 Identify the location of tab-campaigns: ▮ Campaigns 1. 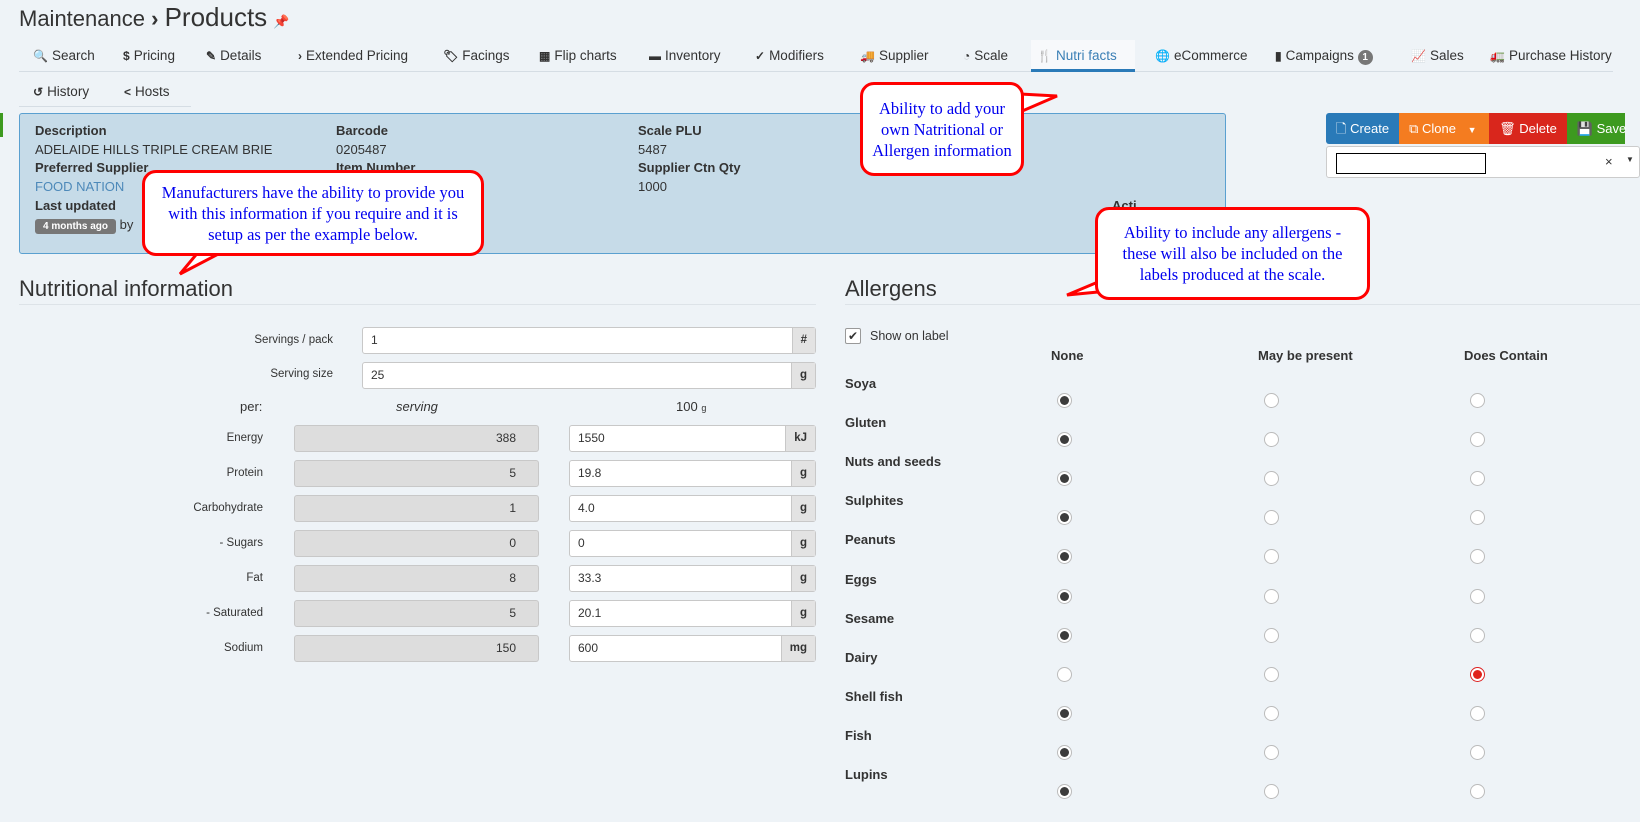
(1324, 56).